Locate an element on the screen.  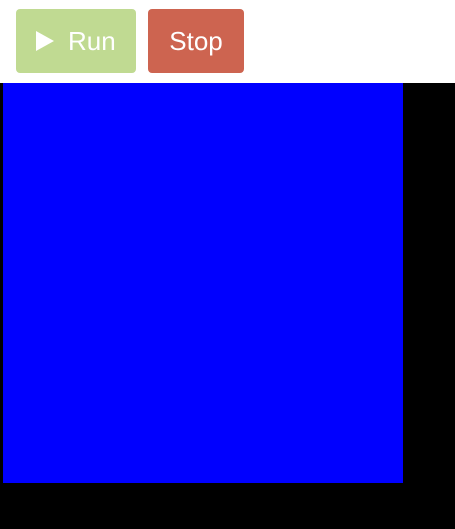
run-button: Run is located at coordinates (76, 41).